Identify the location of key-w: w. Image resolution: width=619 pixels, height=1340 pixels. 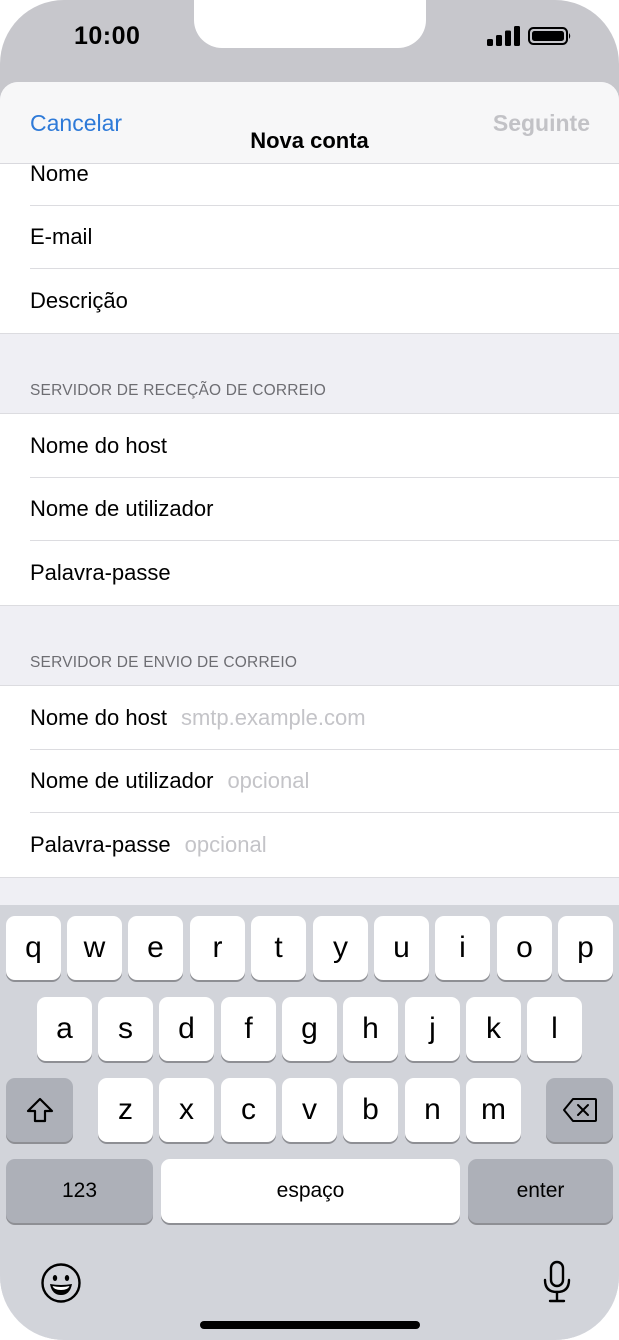
(94, 948).